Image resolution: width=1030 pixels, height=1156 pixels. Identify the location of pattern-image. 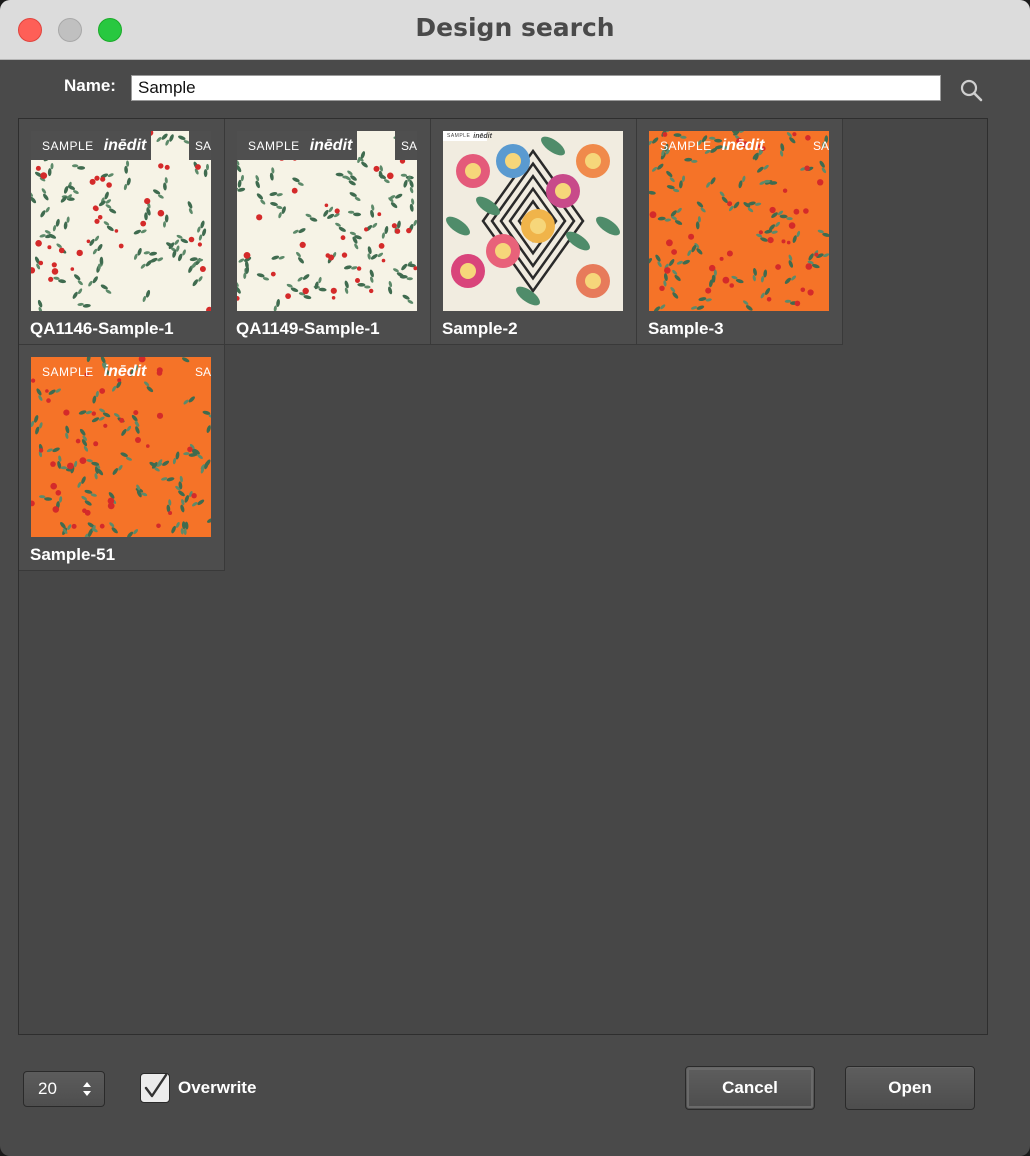
(533, 221).